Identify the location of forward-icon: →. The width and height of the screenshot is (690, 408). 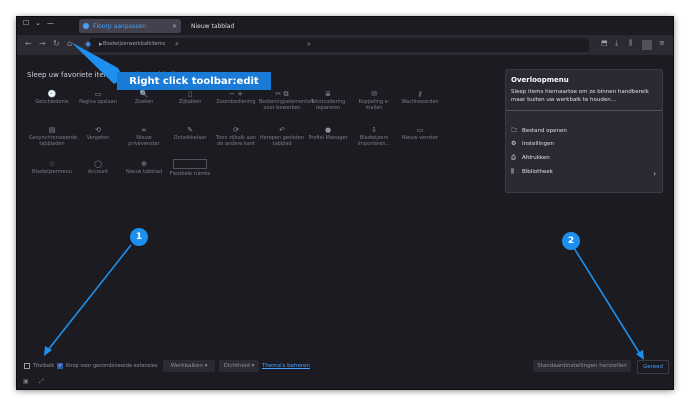
(42, 43).